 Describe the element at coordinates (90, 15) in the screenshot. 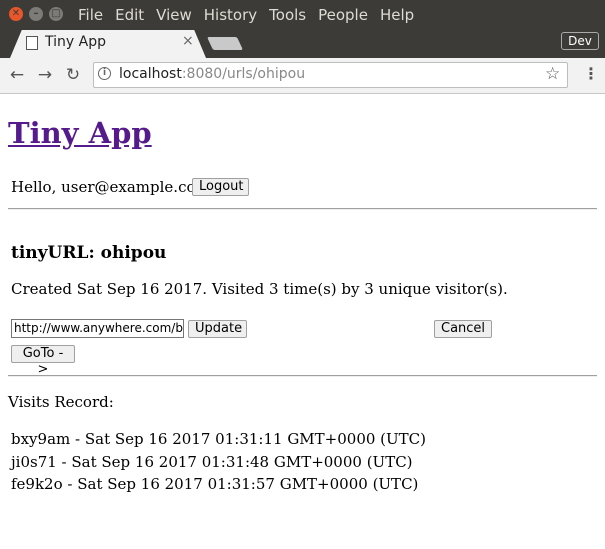

I see `menu-file: File` at that location.